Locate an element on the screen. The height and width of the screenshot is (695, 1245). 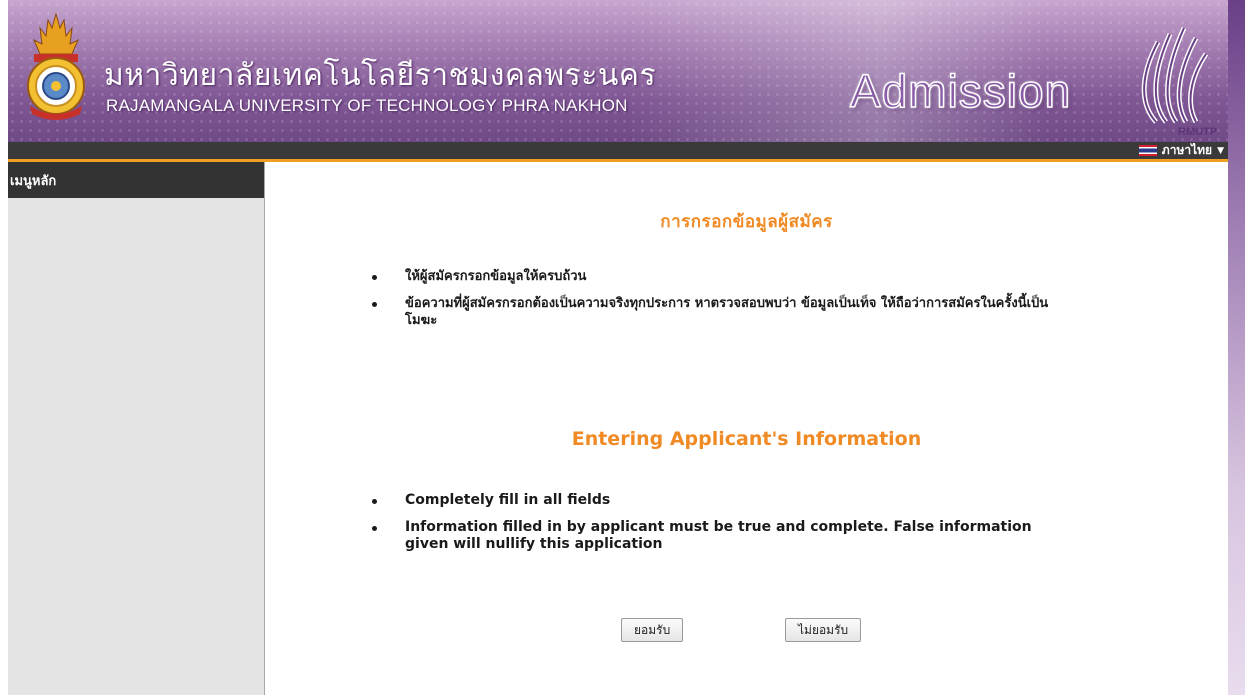
sidebar-title: เมนูหลัก is located at coordinates (136, 180).